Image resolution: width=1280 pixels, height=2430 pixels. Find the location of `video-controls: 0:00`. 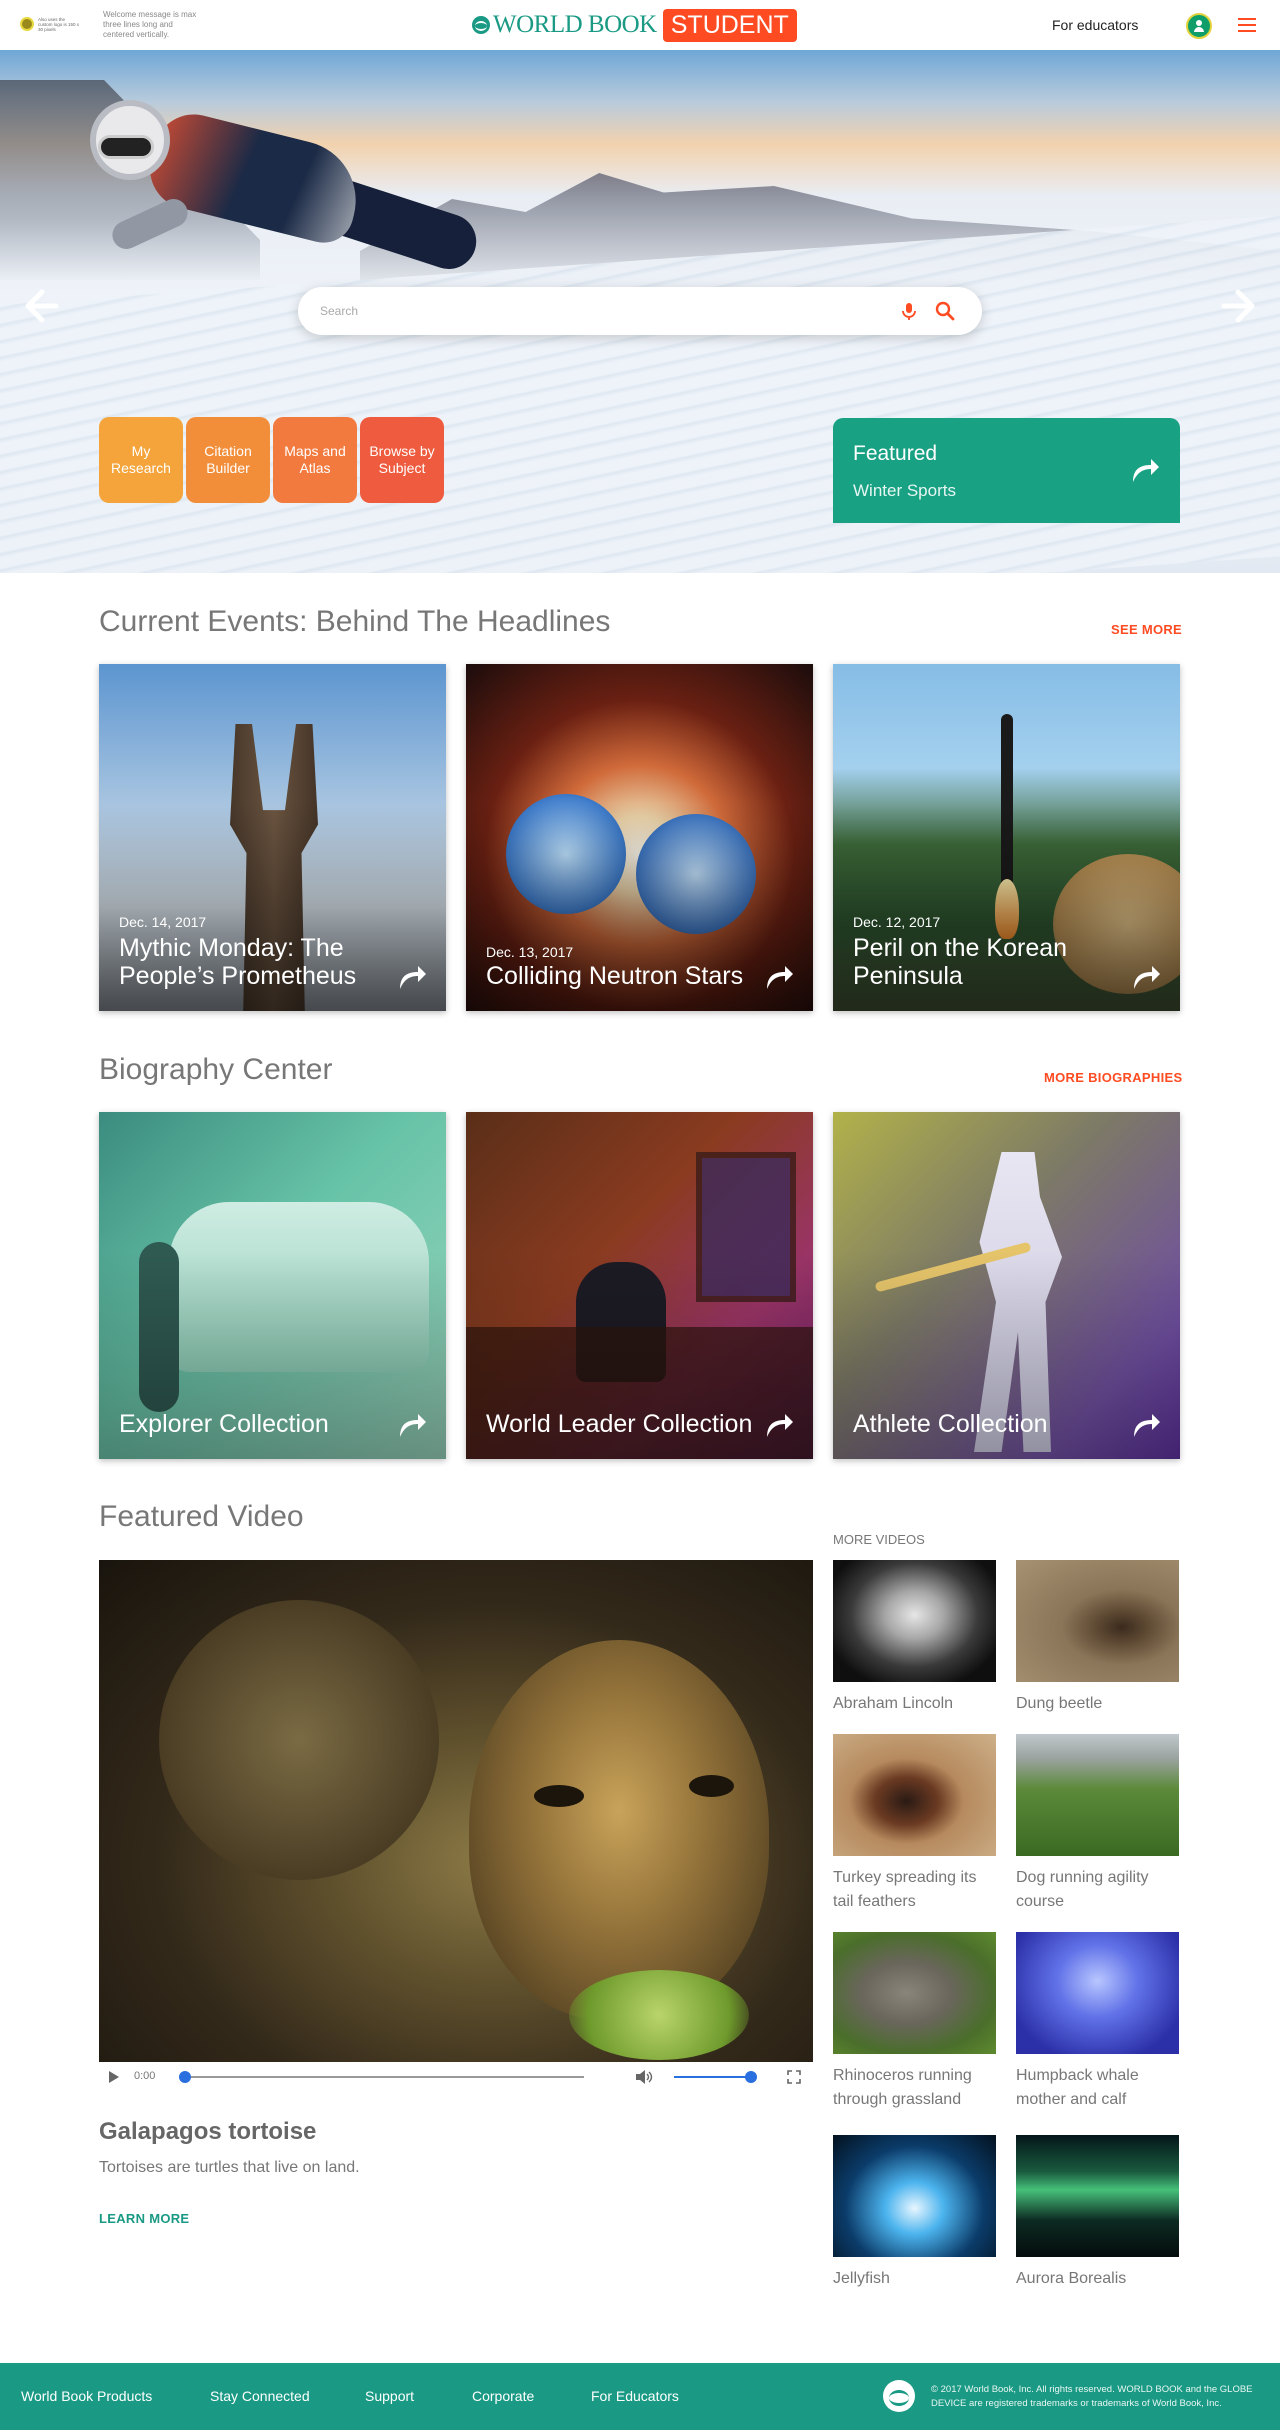

video-controls: 0:00 is located at coordinates (456, 2077).